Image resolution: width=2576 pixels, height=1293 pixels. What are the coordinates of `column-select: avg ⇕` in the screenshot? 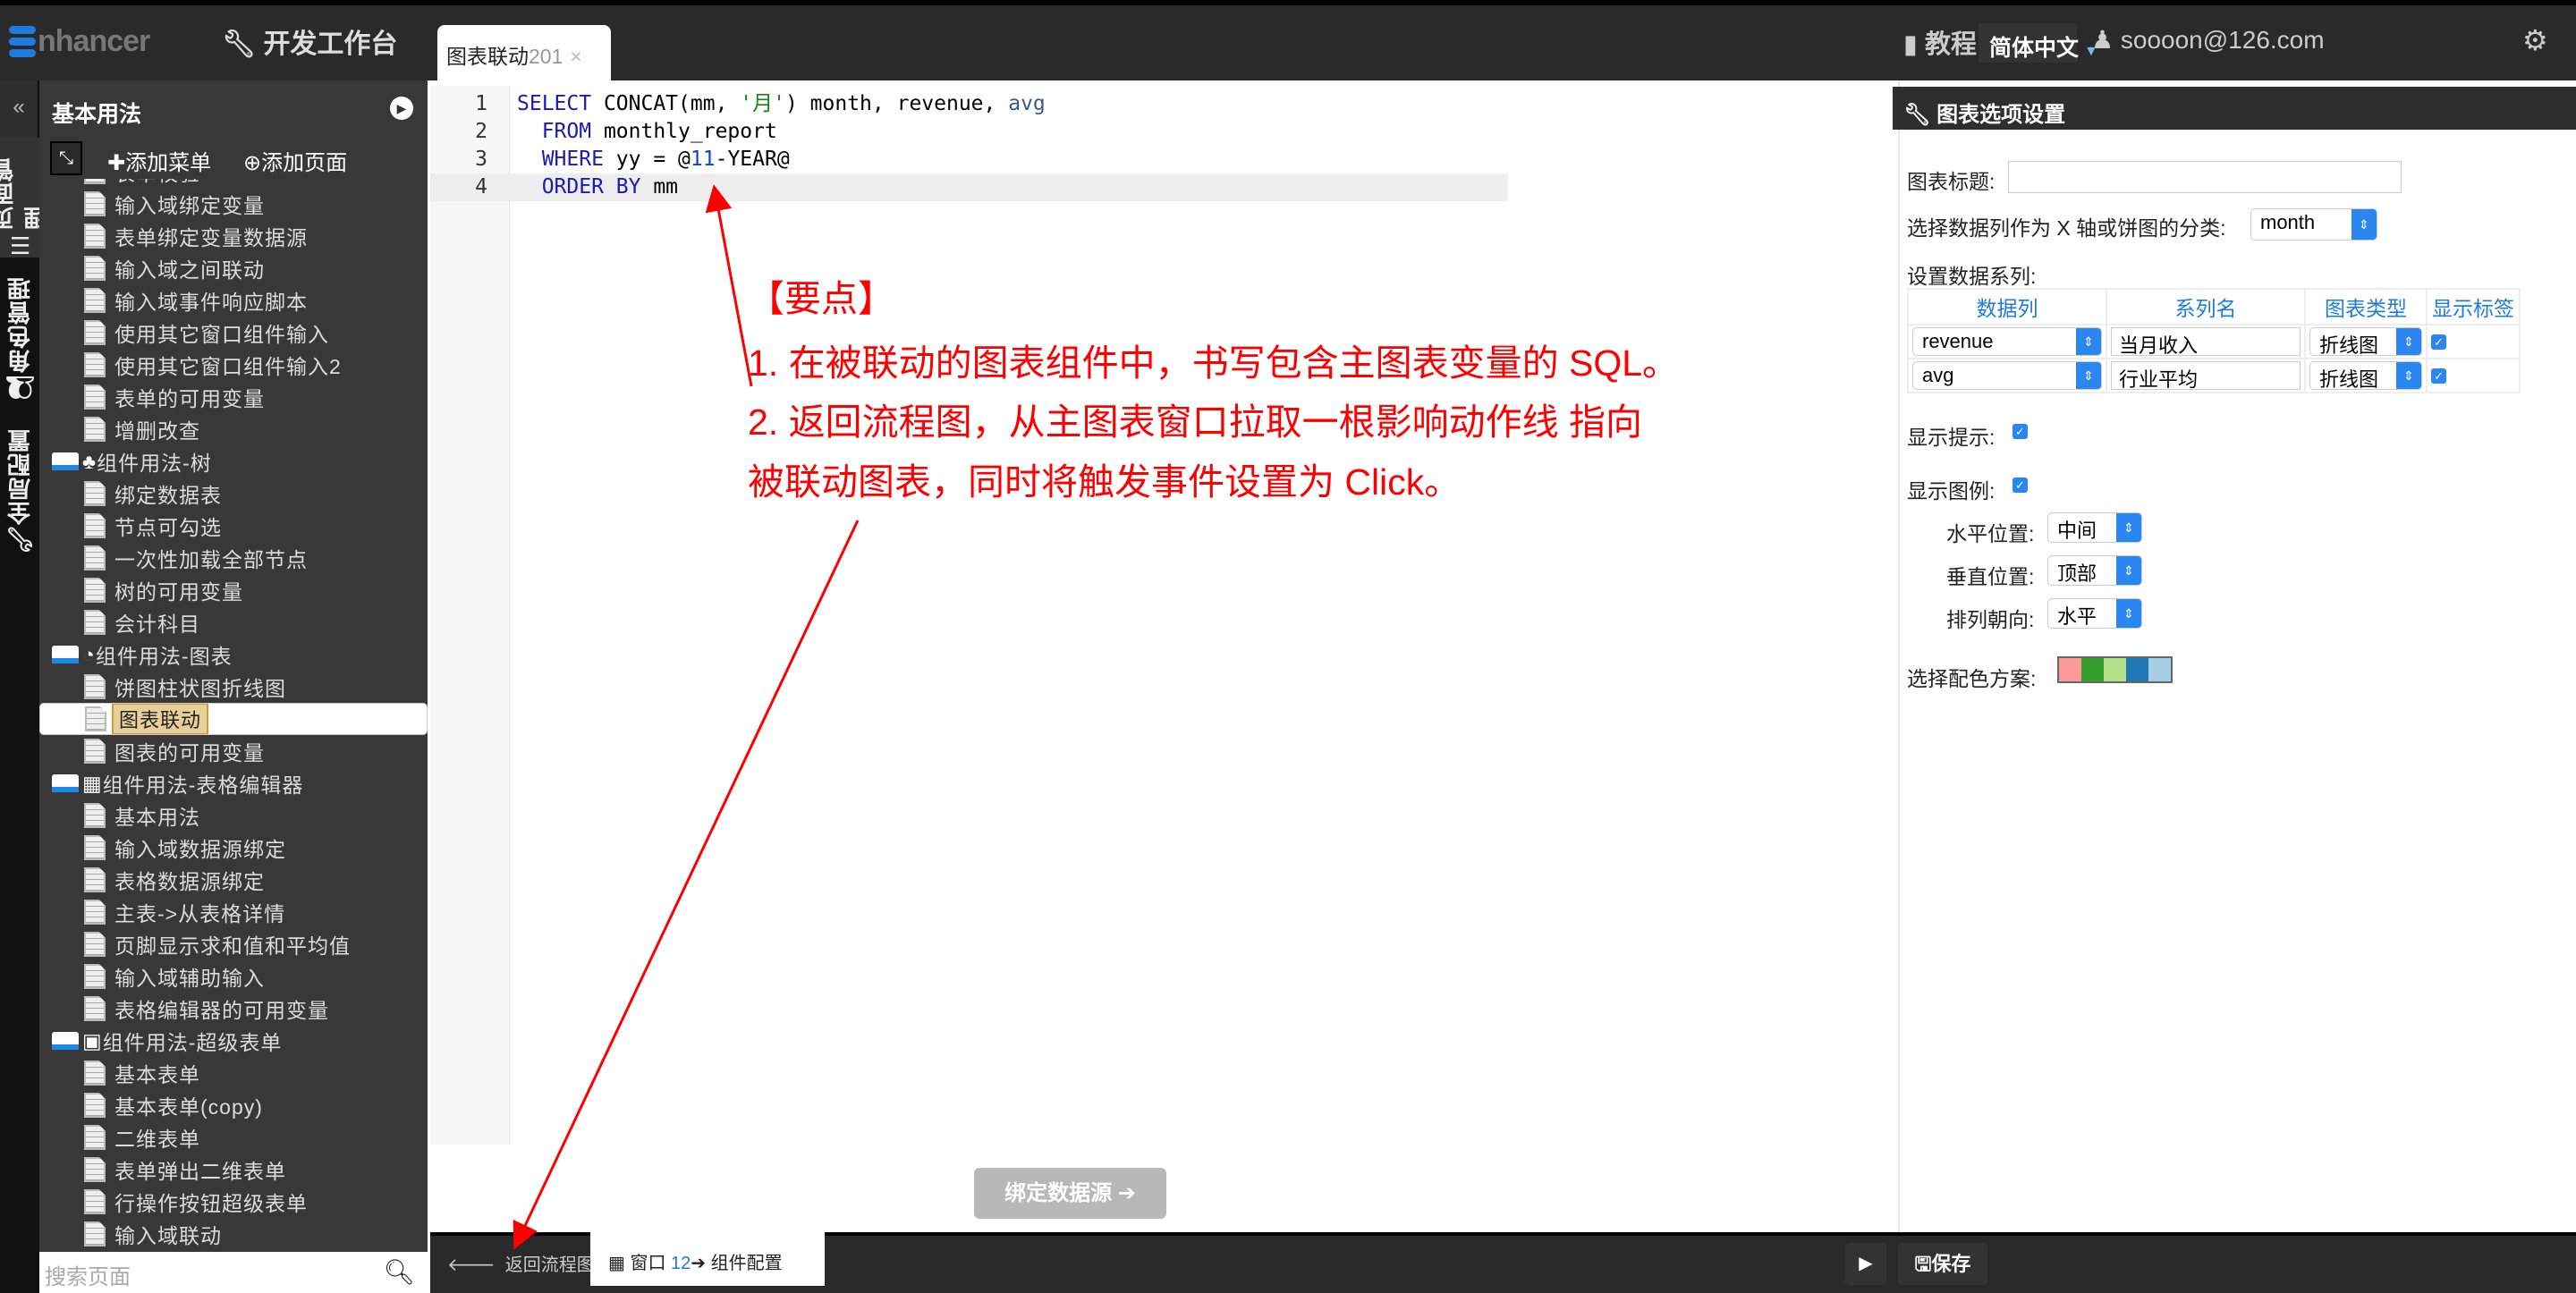 It's located at (2007, 375).